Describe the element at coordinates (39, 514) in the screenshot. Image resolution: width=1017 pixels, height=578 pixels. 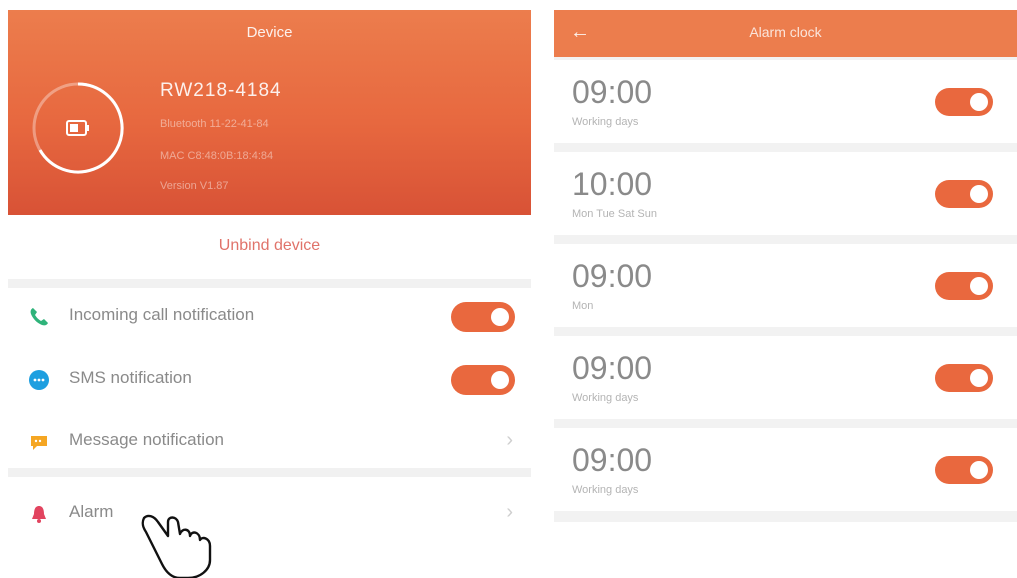
I see `alarm-icon` at that location.